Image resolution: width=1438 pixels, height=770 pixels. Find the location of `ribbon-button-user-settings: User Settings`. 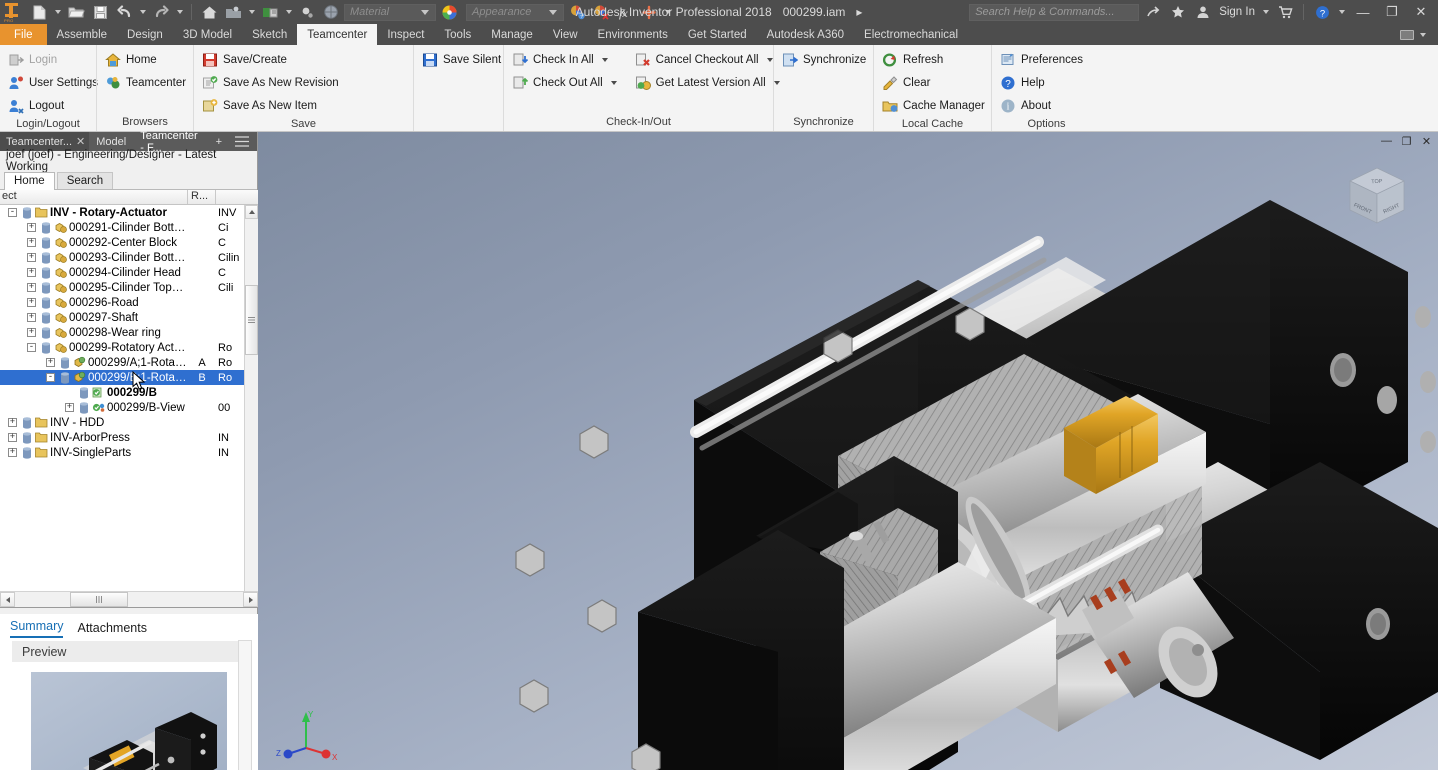

ribbon-button-user-settings: User Settings is located at coordinates (54, 82).